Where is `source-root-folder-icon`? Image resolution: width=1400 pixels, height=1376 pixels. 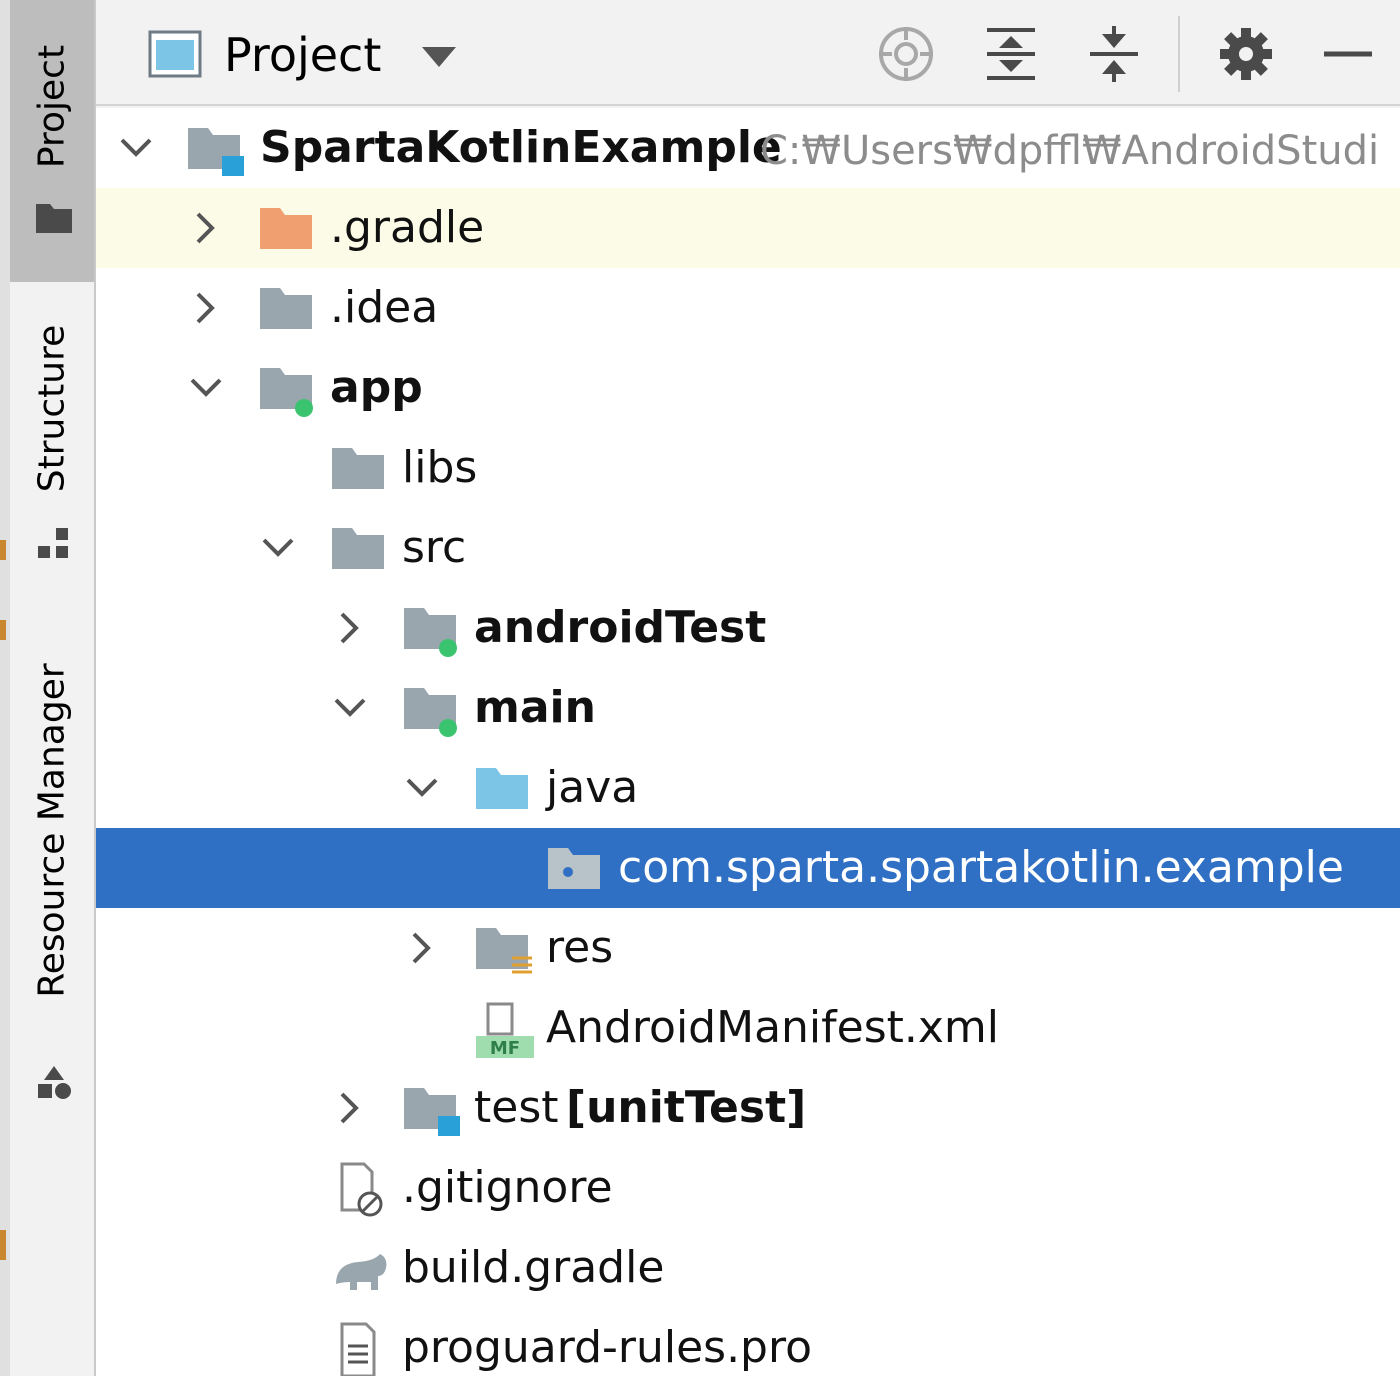 source-root-folder-icon is located at coordinates (502, 788).